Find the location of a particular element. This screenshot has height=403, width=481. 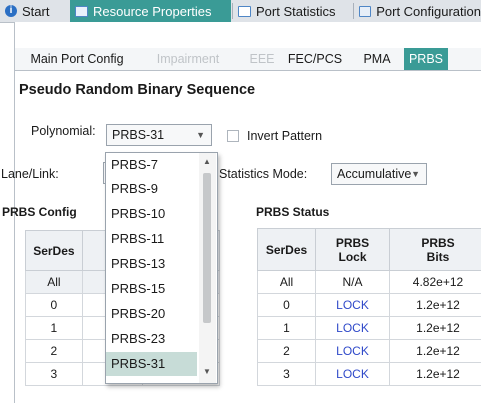

tab-start-label: Start is located at coordinates (36, 11).